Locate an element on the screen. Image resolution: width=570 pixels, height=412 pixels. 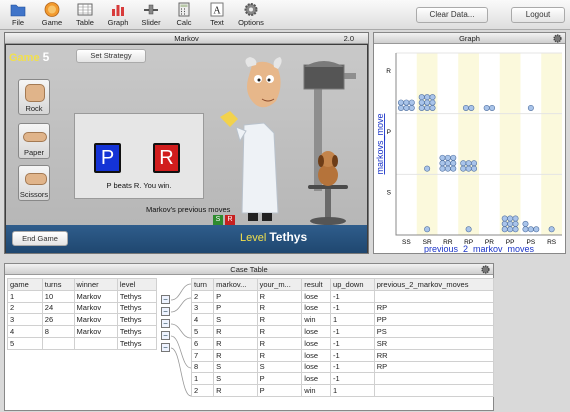
turns-cell: PS is located at coordinates (434, 331).